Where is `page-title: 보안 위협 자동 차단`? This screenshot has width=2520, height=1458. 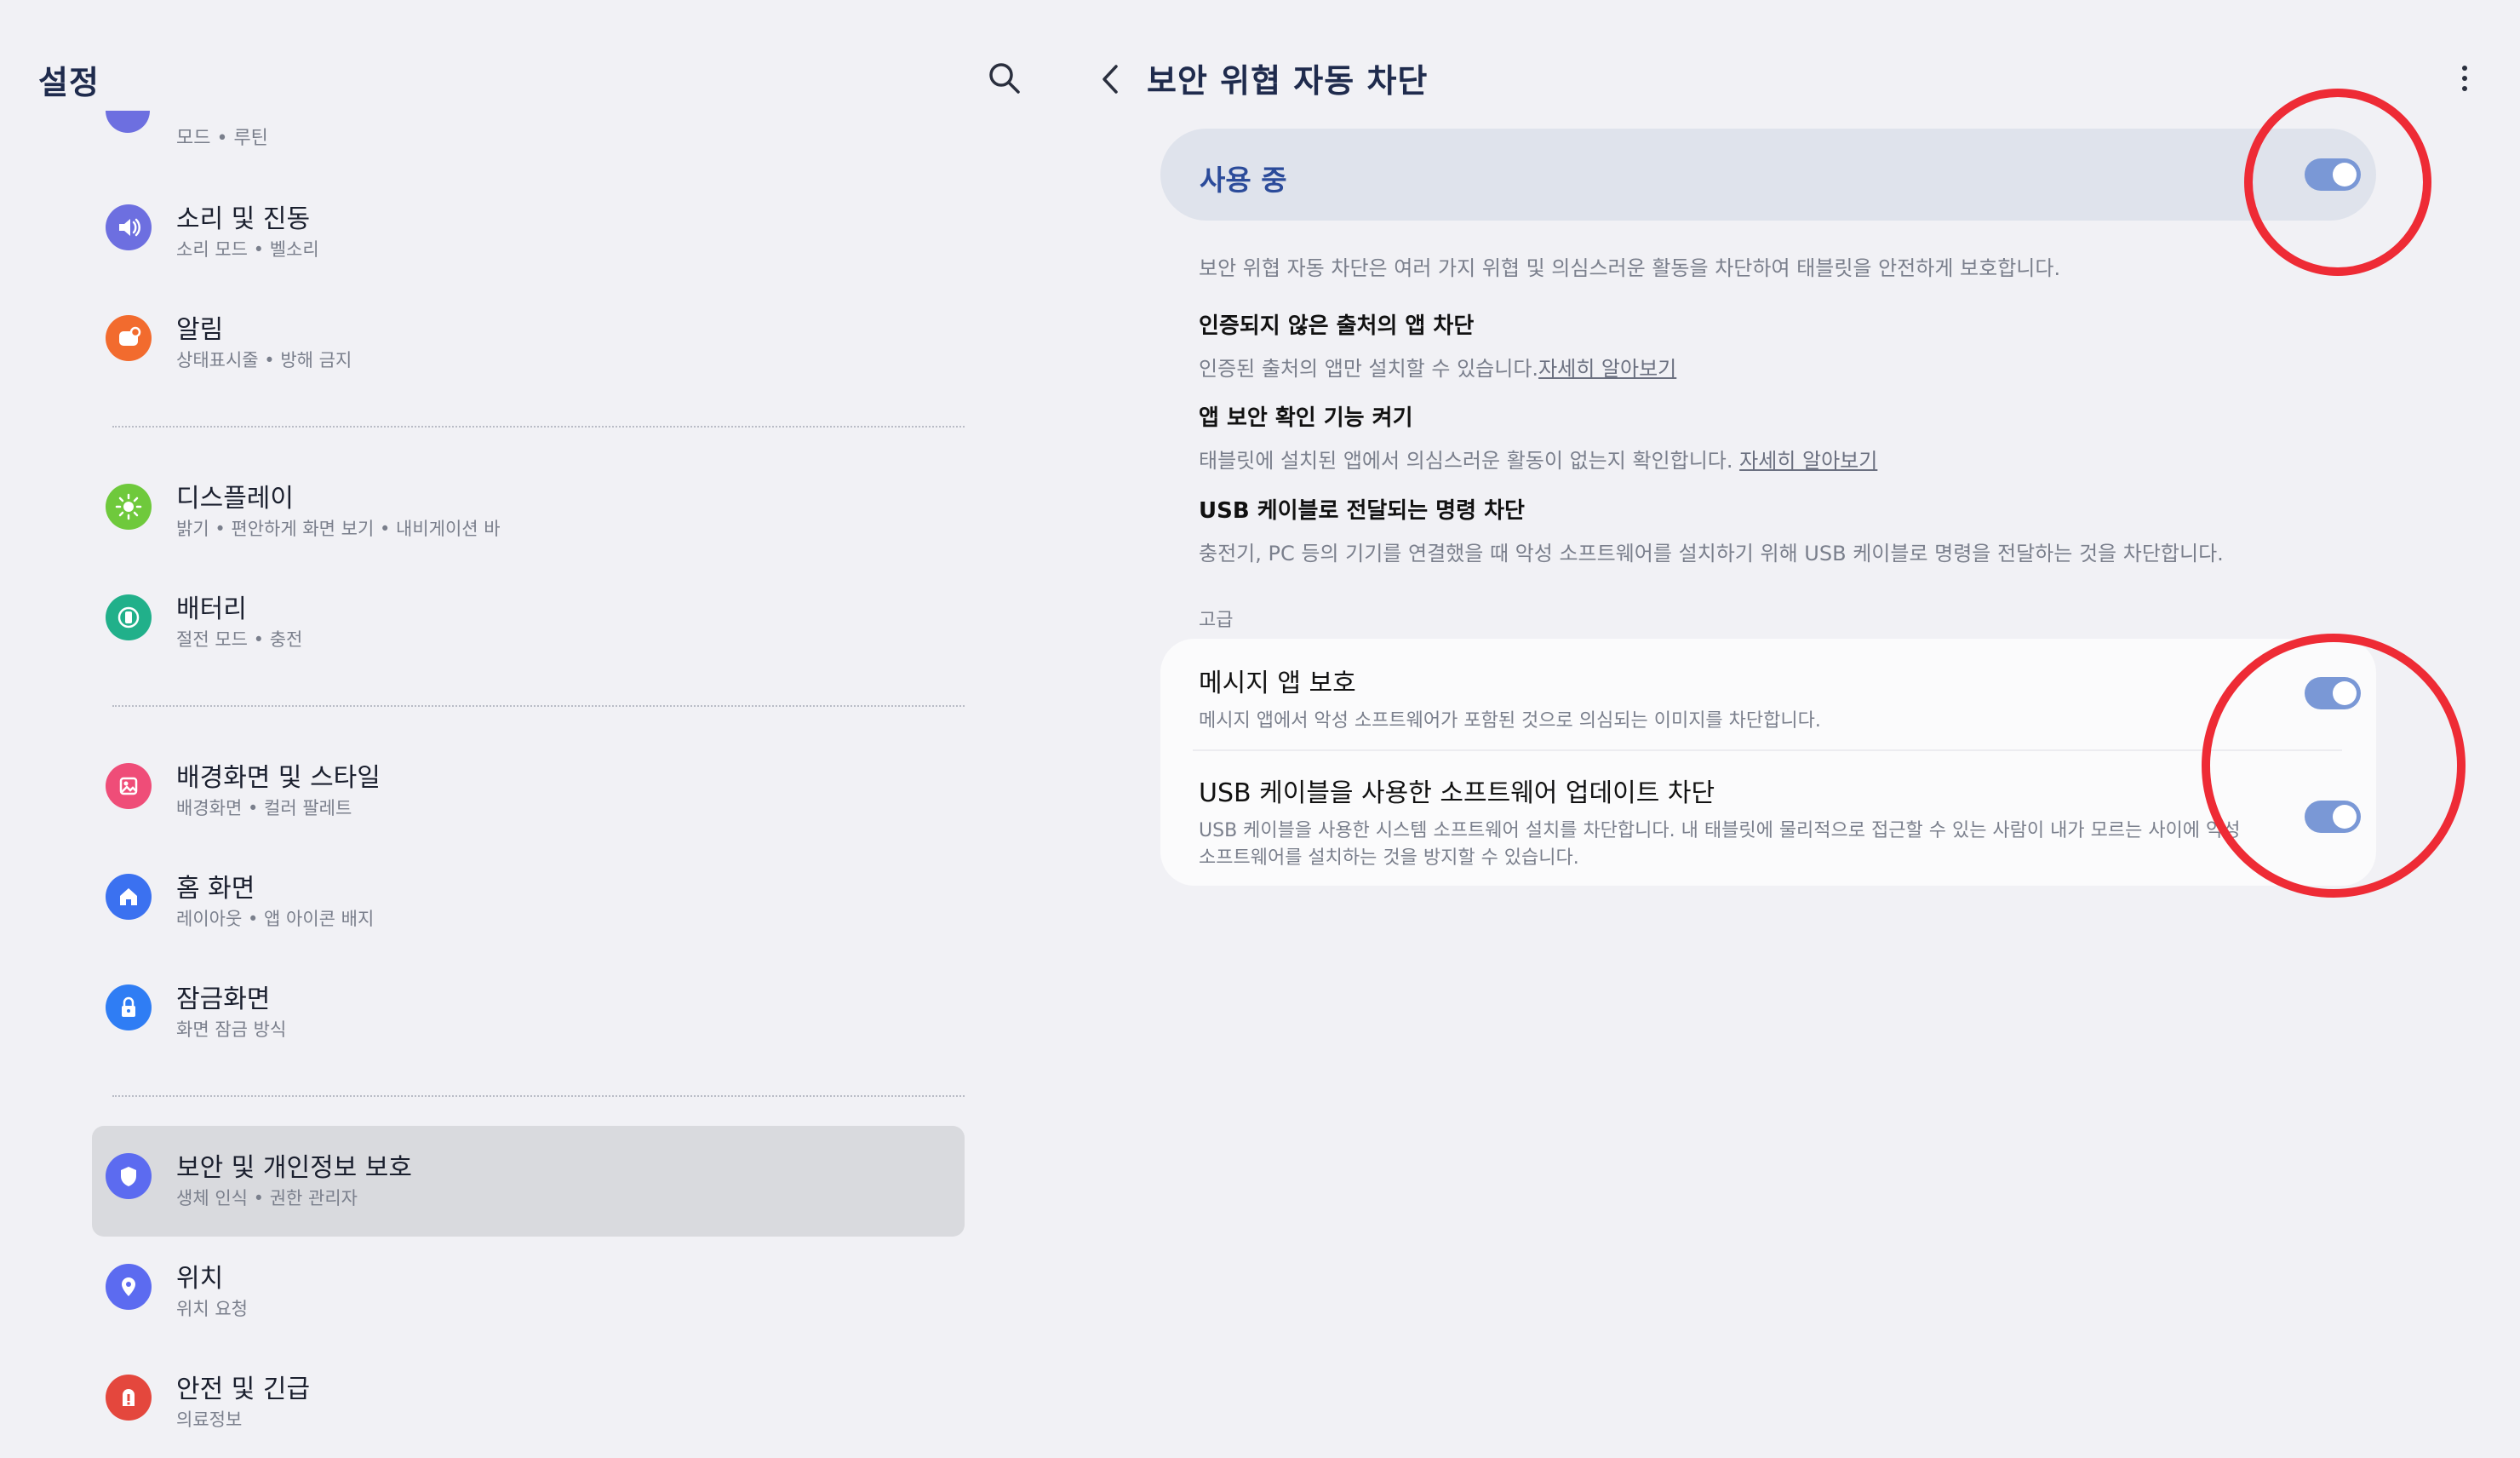
page-title: 보안 위협 자동 차단 is located at coordinates (1288, 81).